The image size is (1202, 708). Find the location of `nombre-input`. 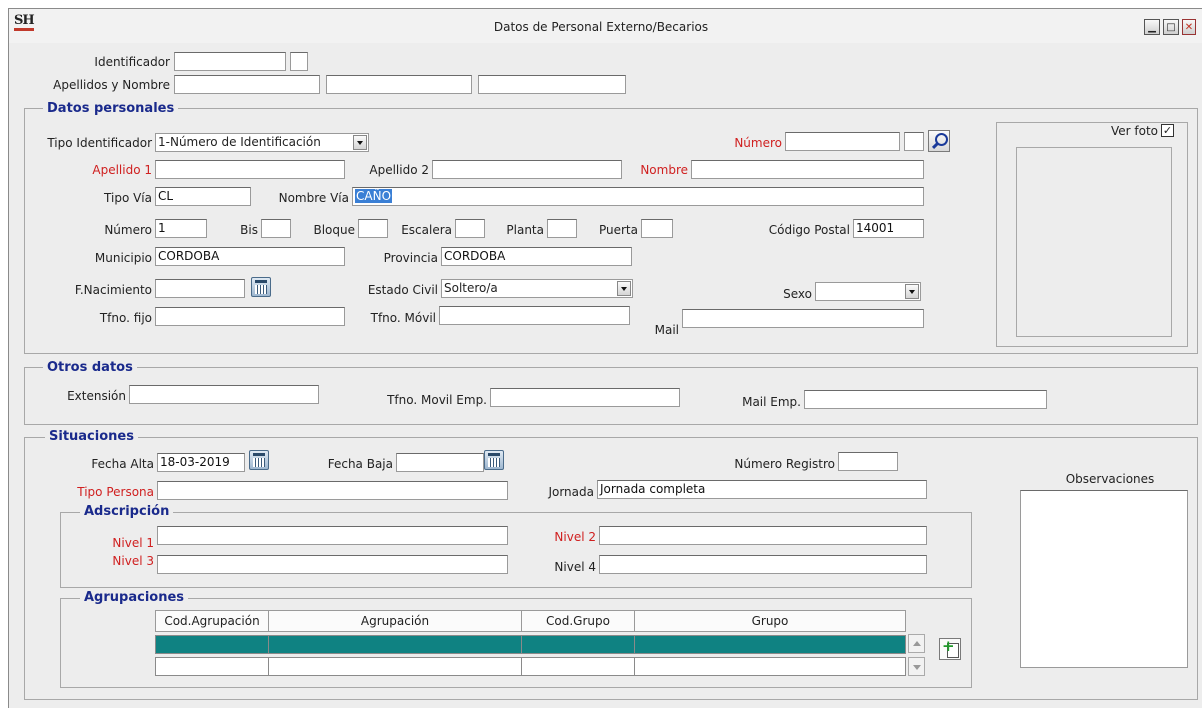

nombre-input is located at coordinates (807, 169).